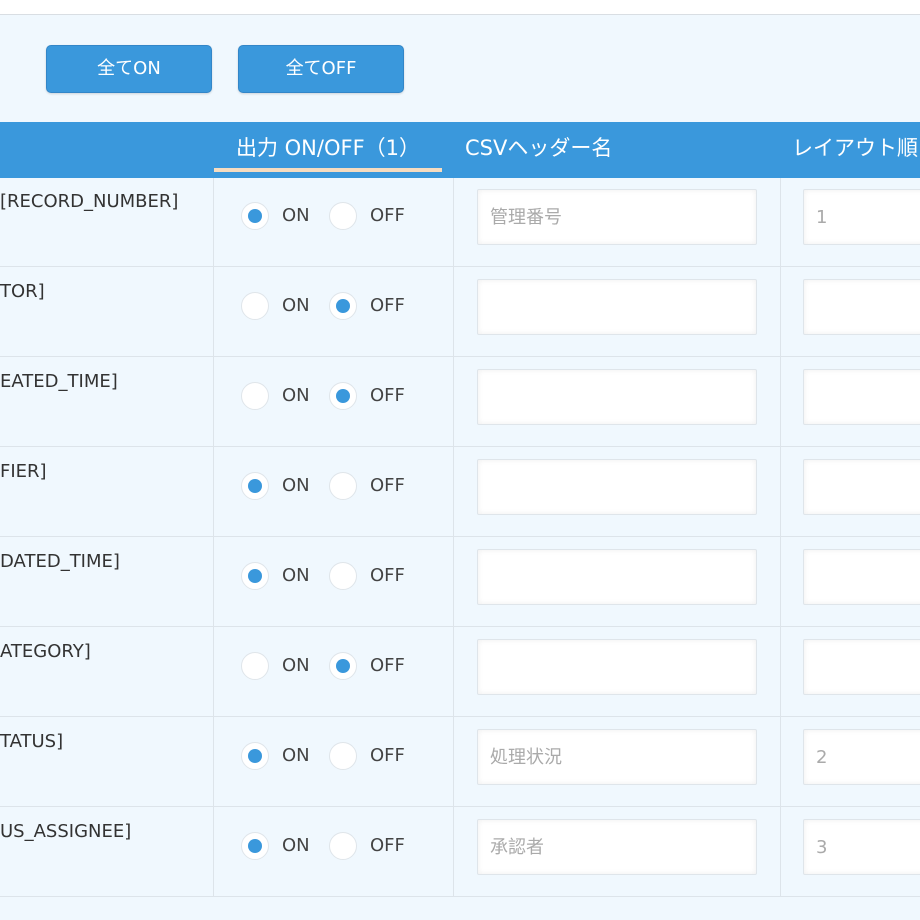 The image size is (920, 920). What do you see at coordinates (328, 170) in the screenshot?
I see `header-output-underline` at bounding box center [328, 170].